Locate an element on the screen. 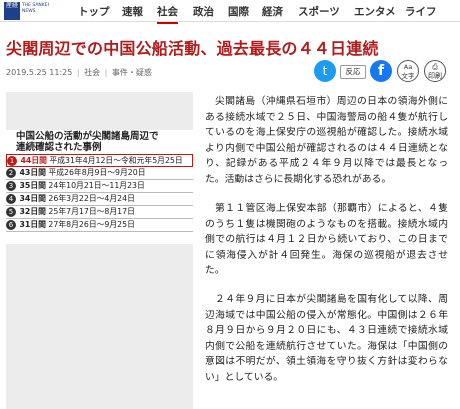  nav-item-entertainment: エンタメ is located at coordinates (375, 11).